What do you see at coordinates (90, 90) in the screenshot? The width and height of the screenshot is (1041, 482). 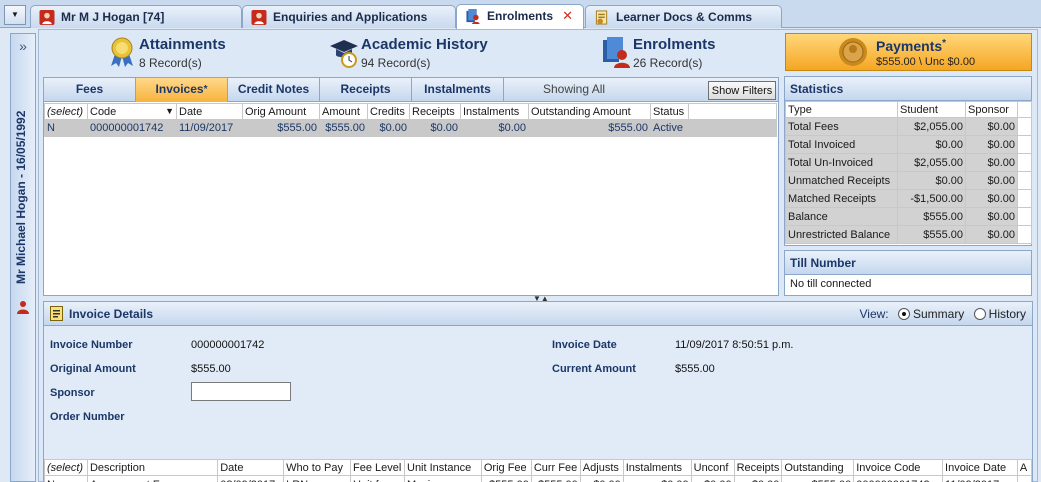 I see `subtab-fees: Fees` at bounding box center [90, 90].